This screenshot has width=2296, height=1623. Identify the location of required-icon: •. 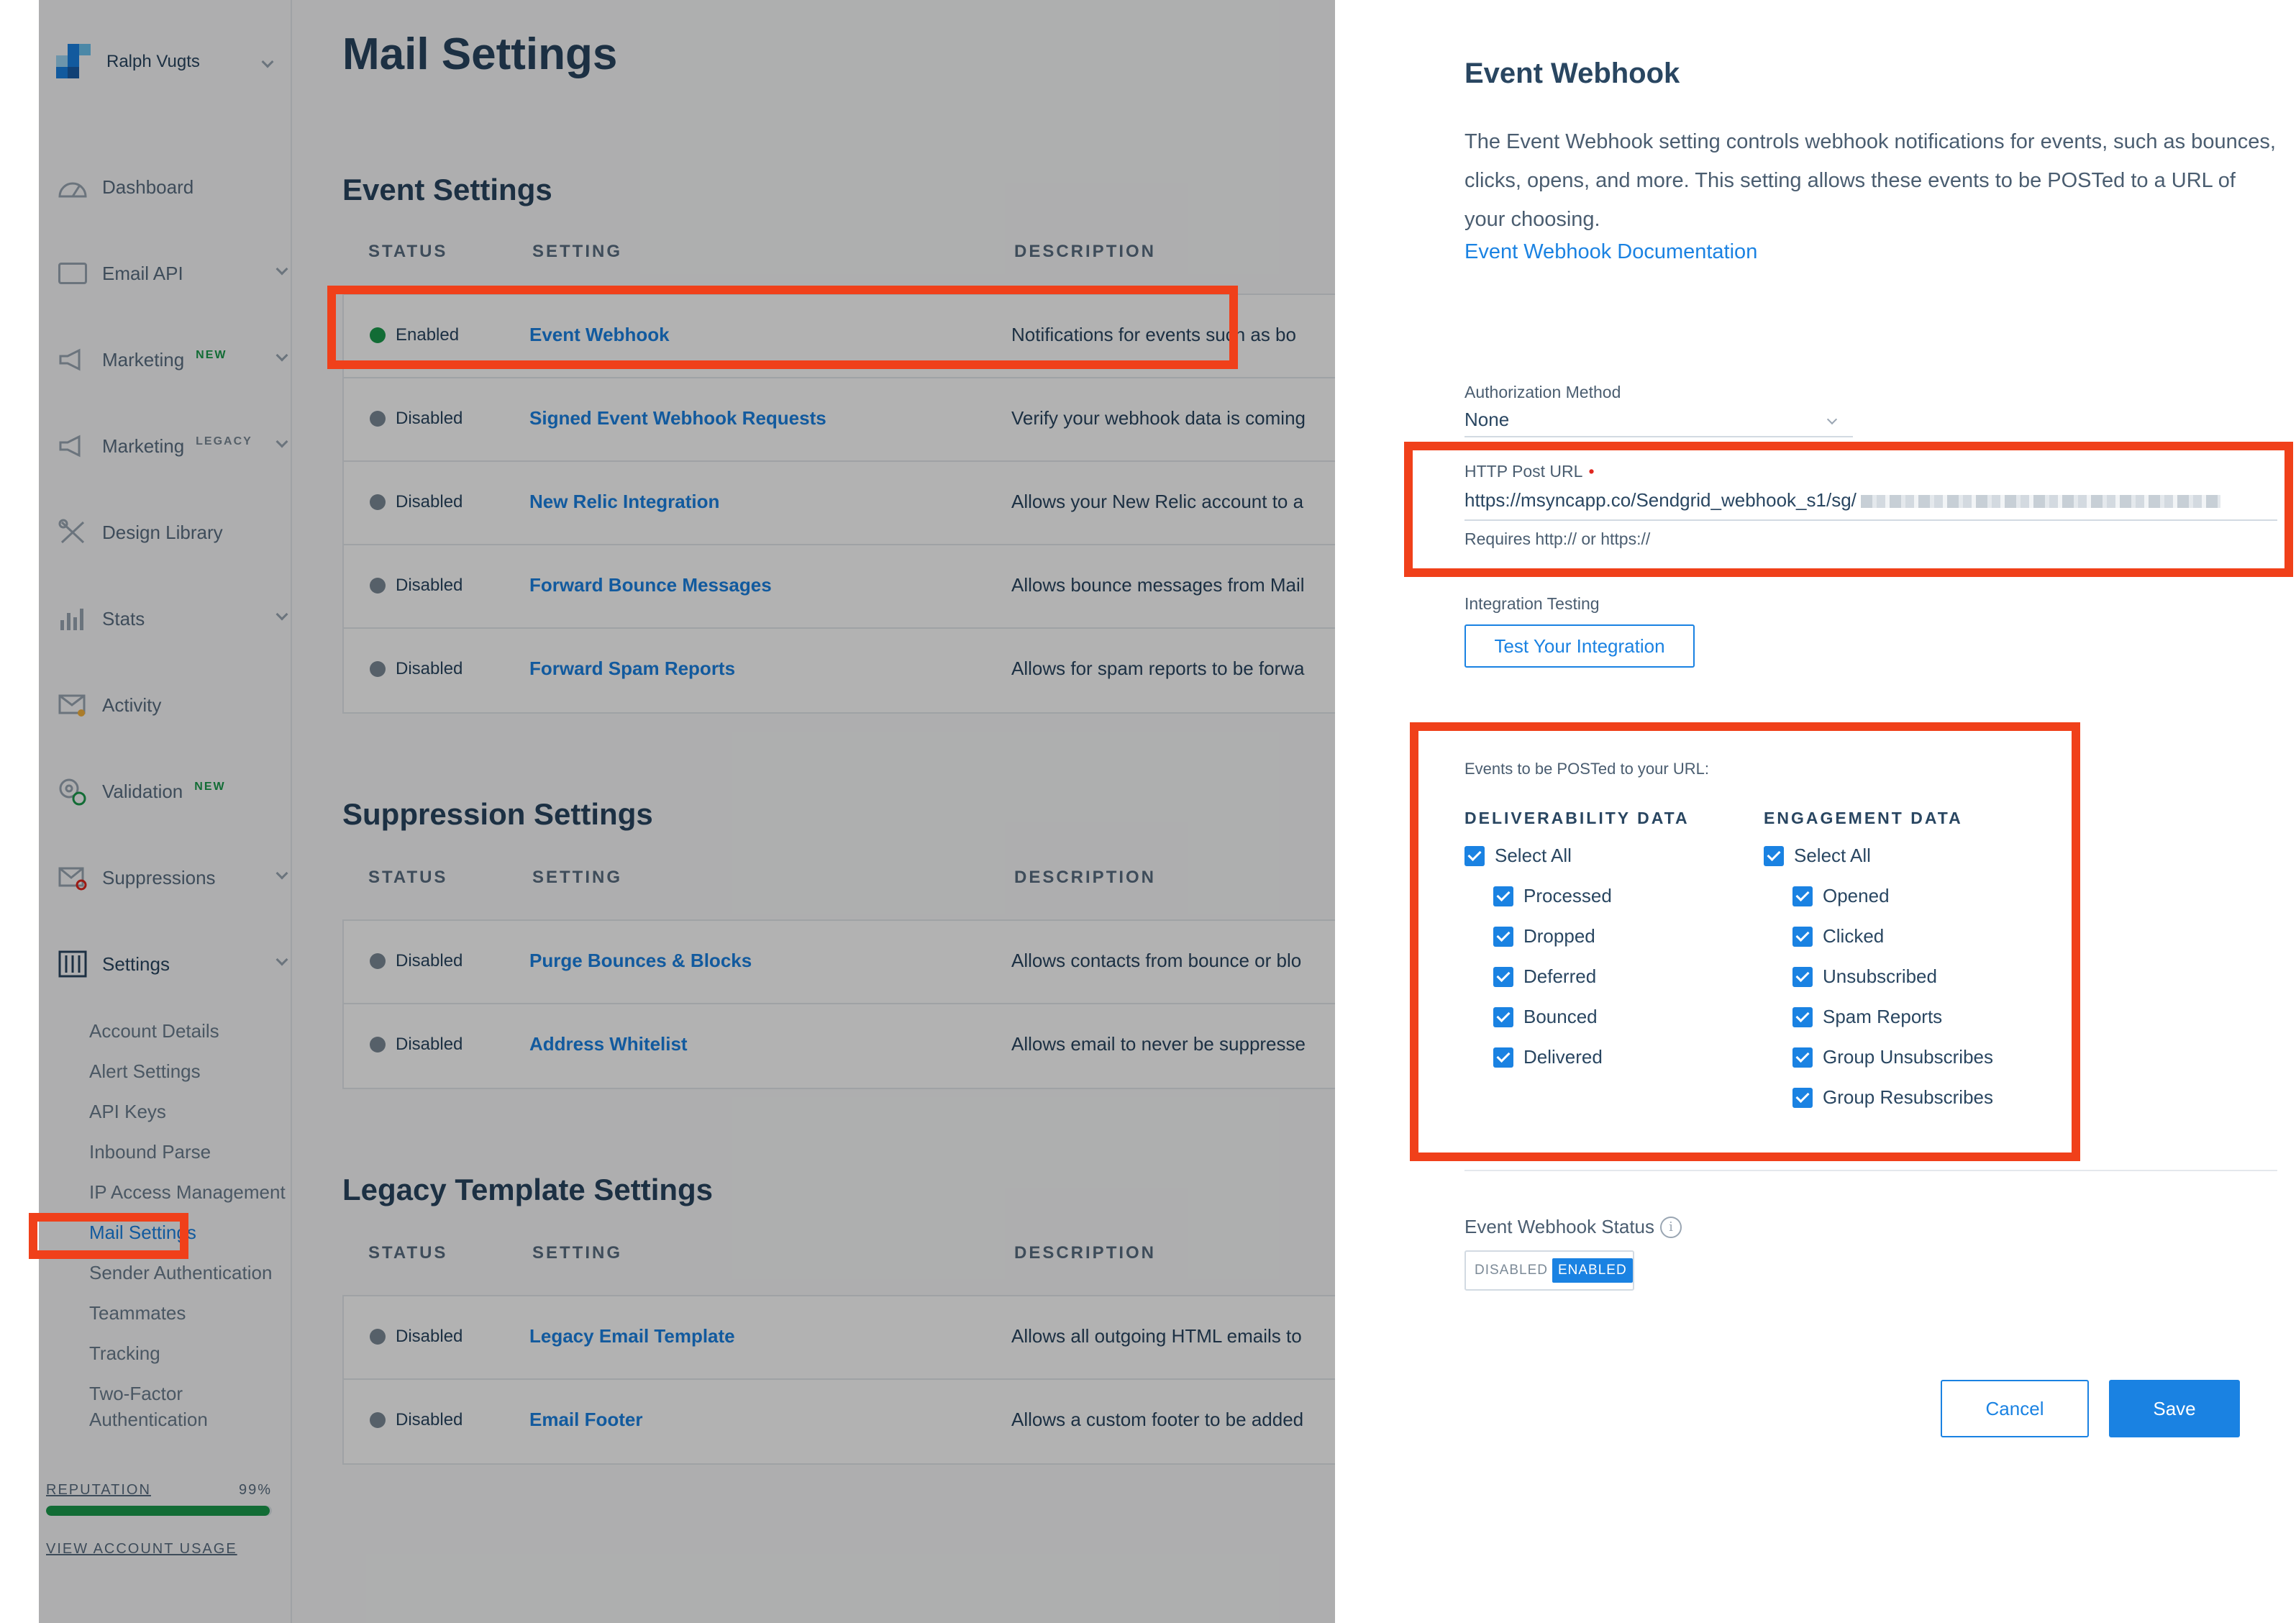
(1591, 471).